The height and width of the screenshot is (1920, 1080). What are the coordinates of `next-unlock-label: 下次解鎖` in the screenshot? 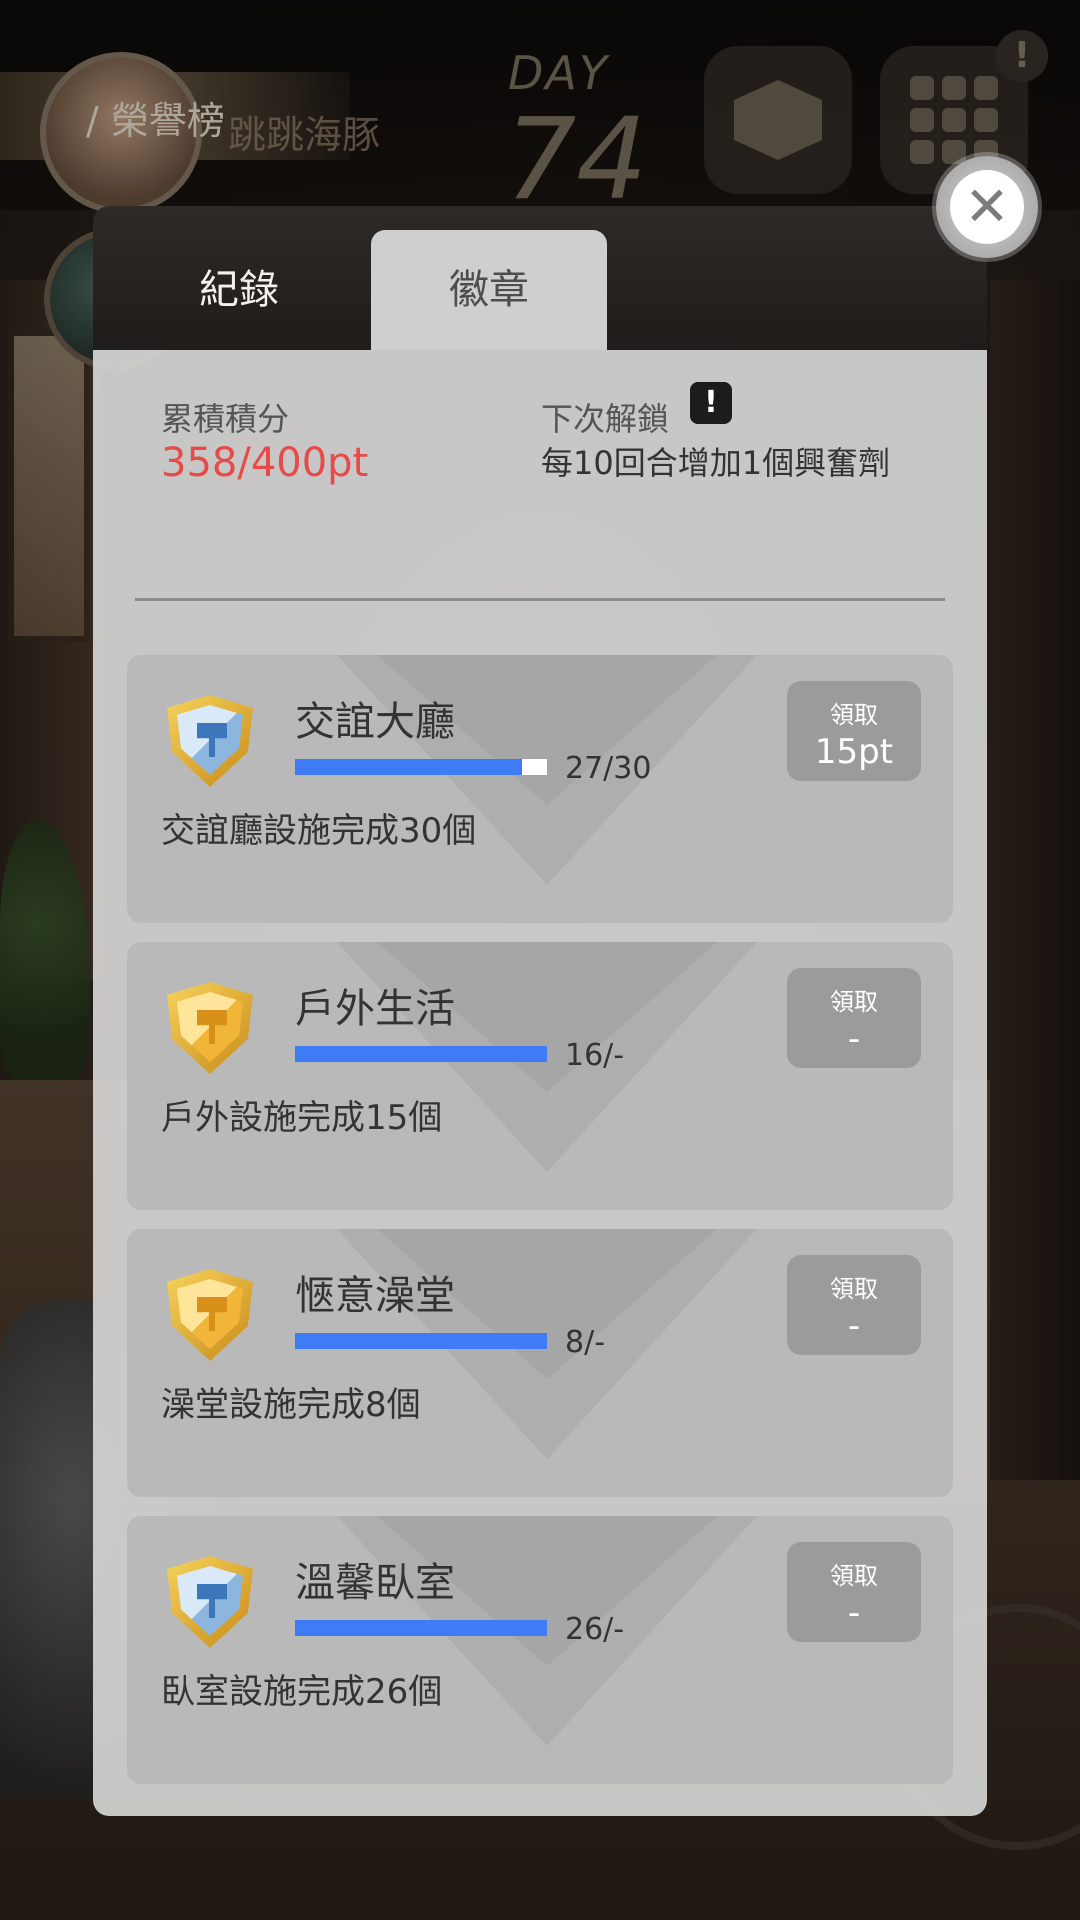 It's located at (605, 419).